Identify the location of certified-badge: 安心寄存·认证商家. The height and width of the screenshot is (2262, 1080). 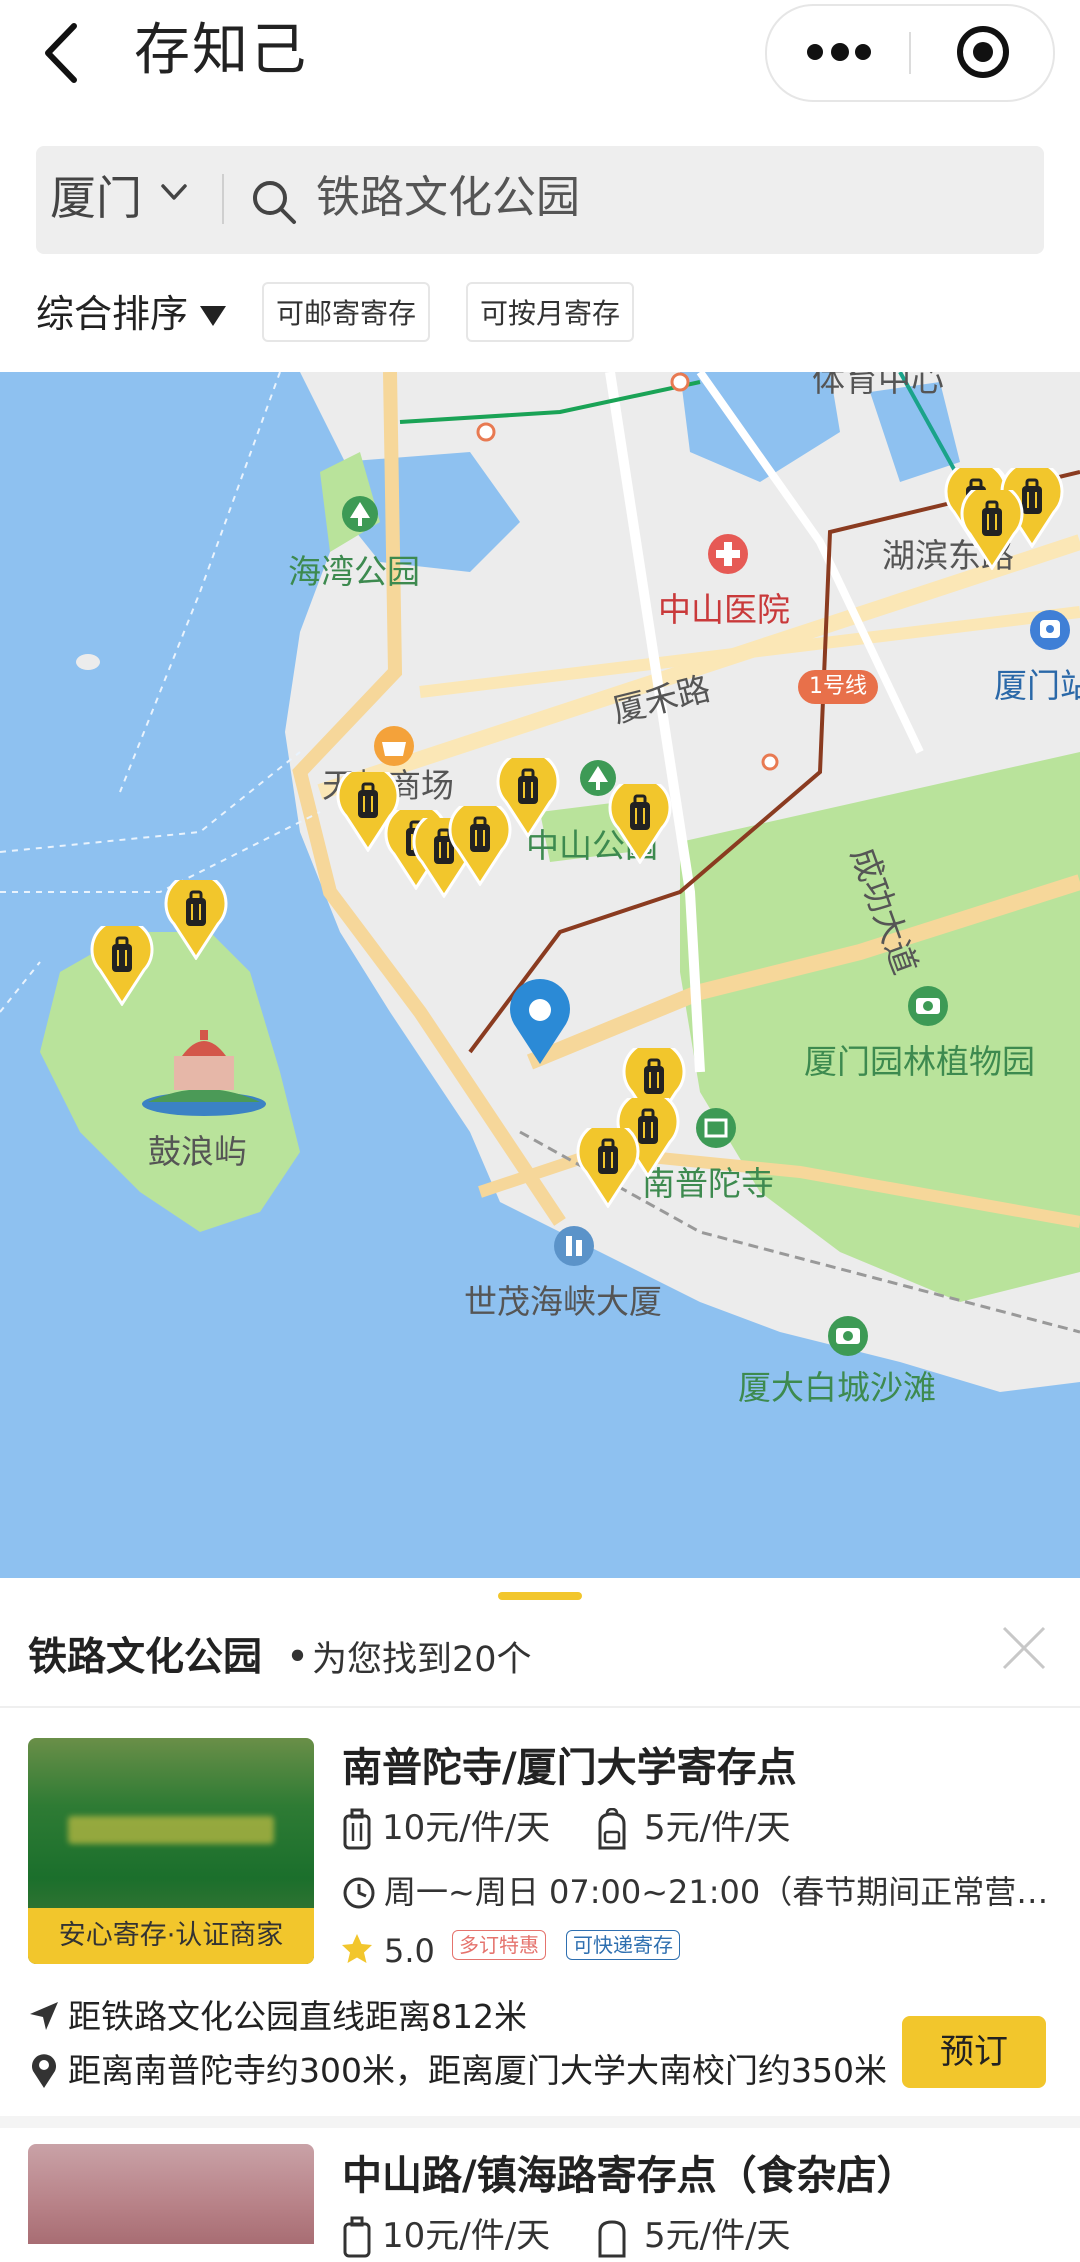
(171, 1936).